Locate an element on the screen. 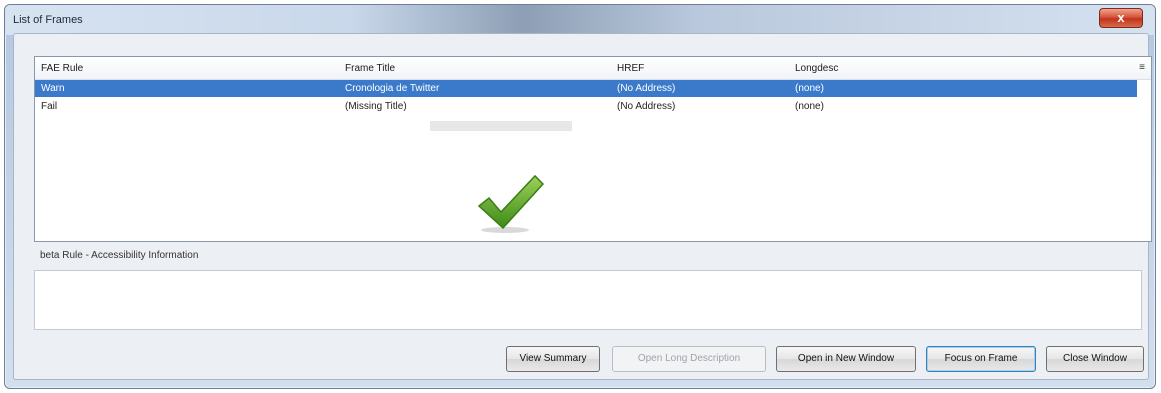 Image resolution: width=1161 pixels, height=393 pixels. row-rule: Fail is located at coordinates (49, 106).